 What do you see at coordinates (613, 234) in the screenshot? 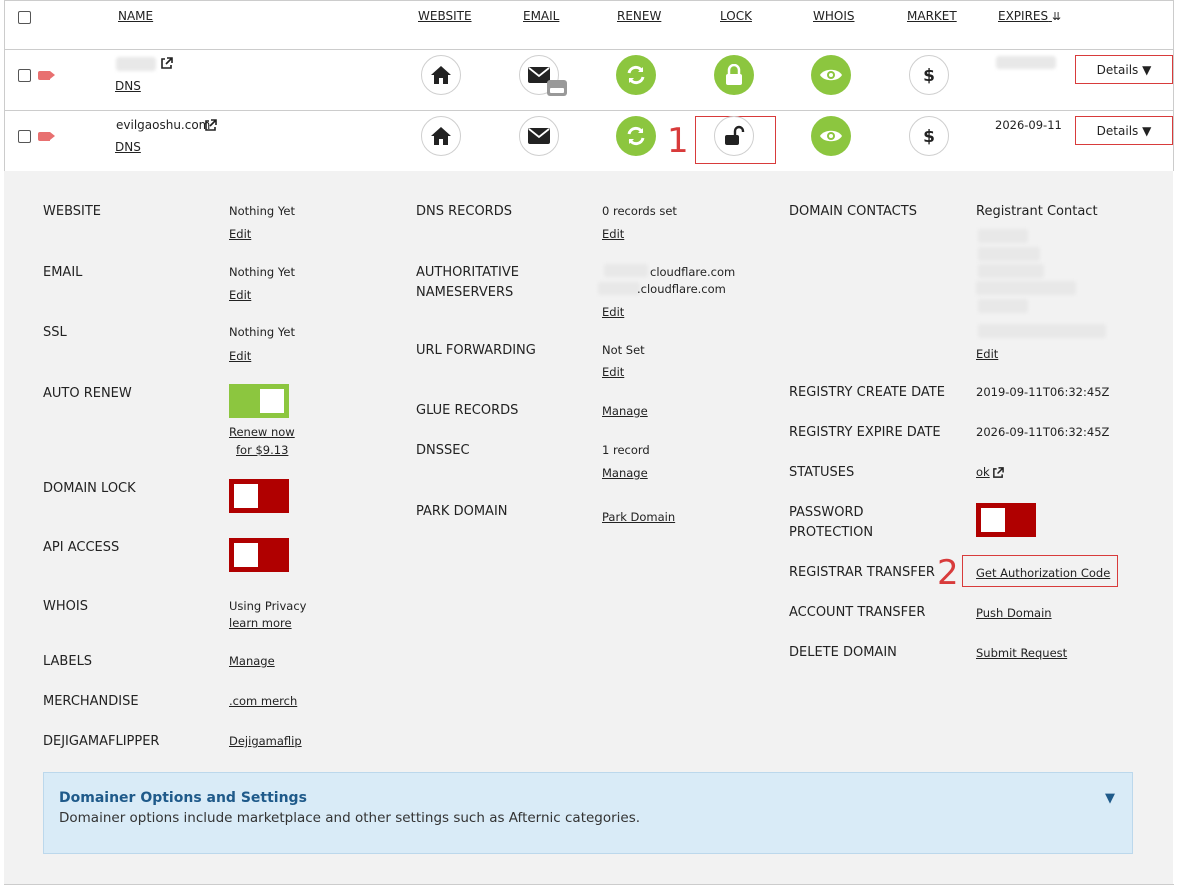
I see `dns-records-edit-link: Edit` at bounding box center [613, 234].